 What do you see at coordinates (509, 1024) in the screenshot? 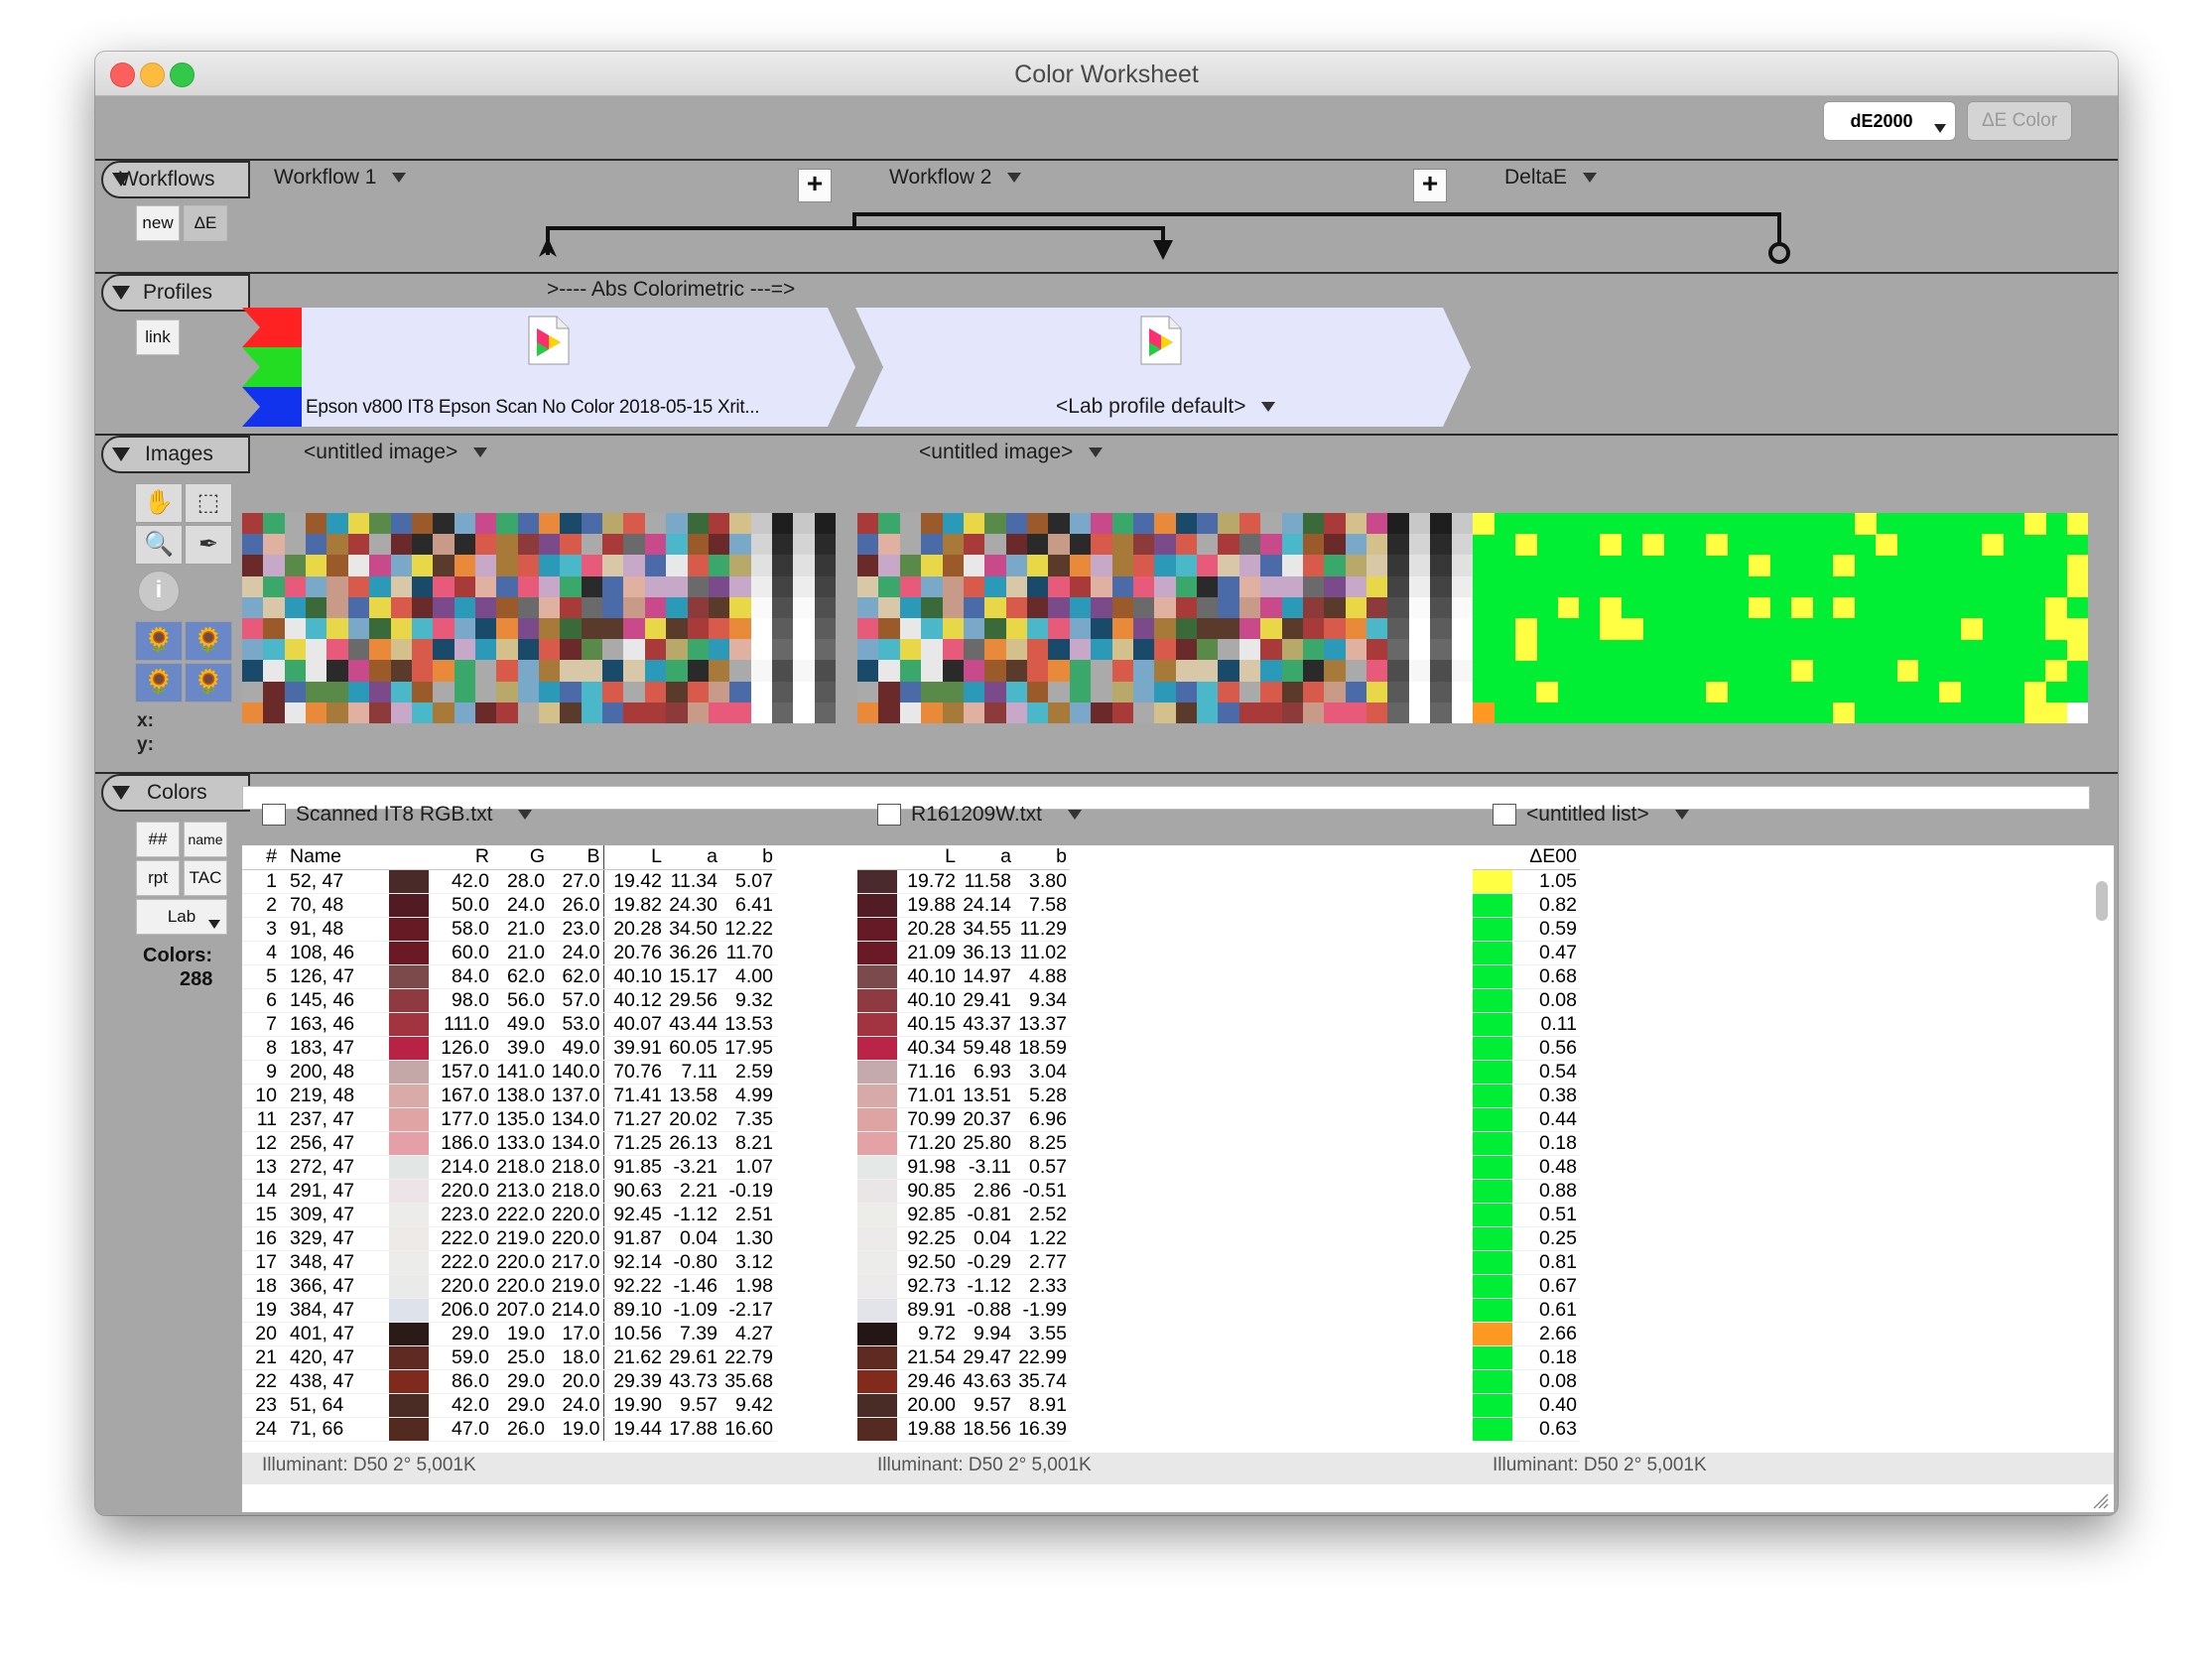
I see `table-row: 7 163, 46 111.0 49.0 53.0 40.07 43.44 13.53` at bounding box center [509, 1024].